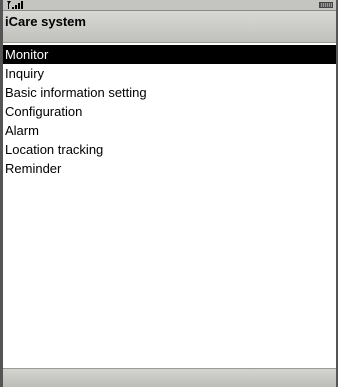 This screenshot has height=387, width=341. What do you see at coordinates (169, 5) in the screenshot?
I see `status-bar` at bounding box center [169, 5].